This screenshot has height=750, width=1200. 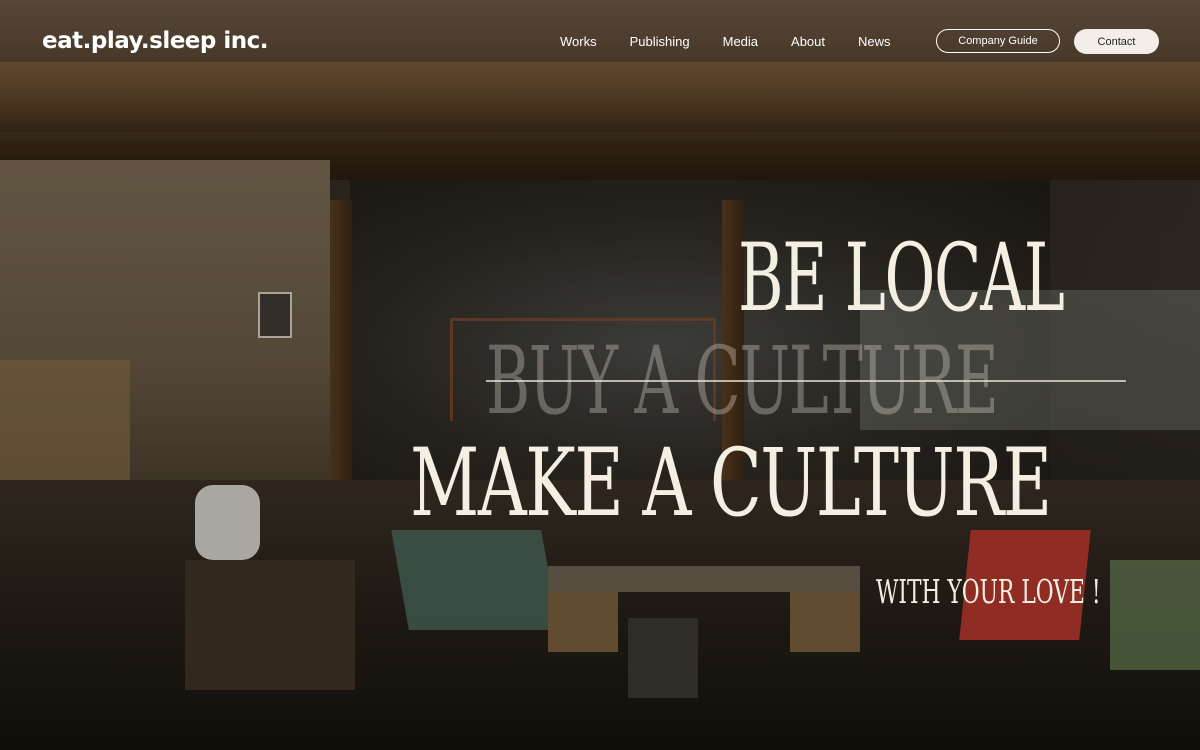 I want to click on contact-button: Contact, so click(x=1116, y=41).